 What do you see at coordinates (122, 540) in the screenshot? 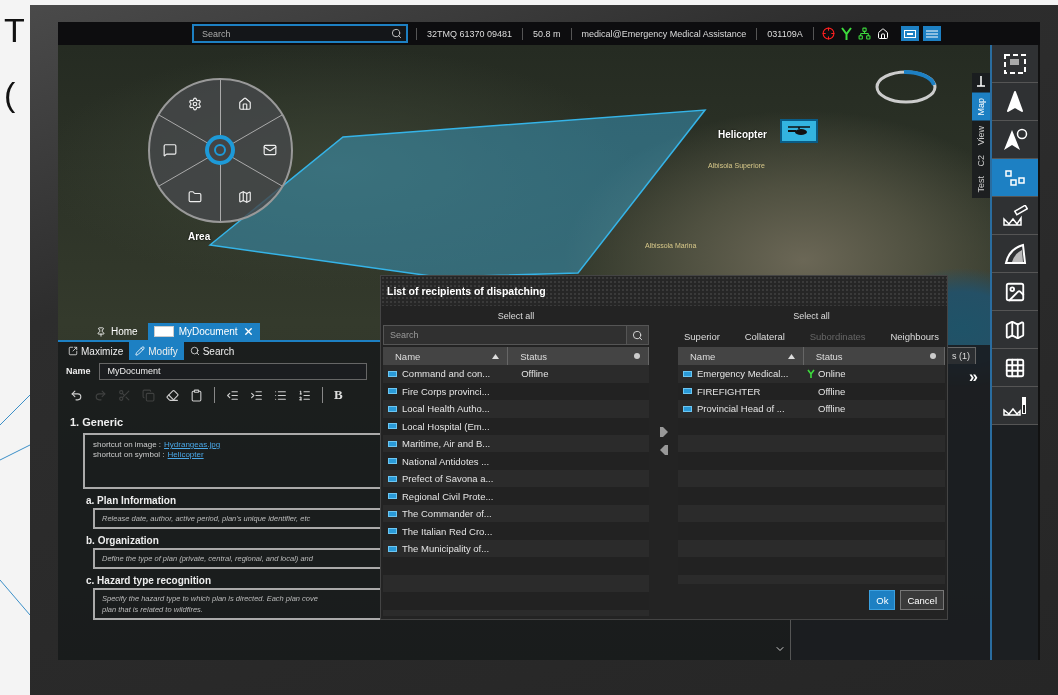
I see `subsection-heading: b. Organization` at bounding box center [122, 540].